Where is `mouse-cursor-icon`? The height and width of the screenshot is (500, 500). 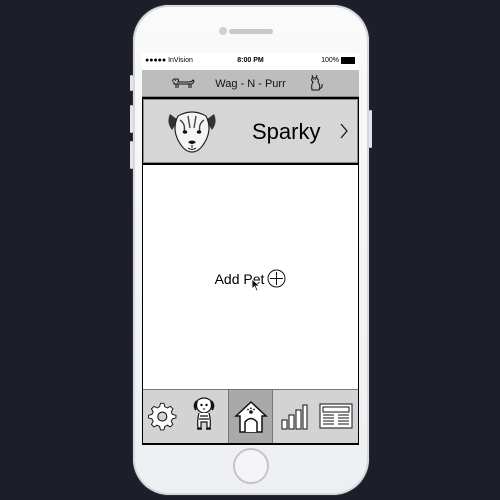
mouse-cursor-icon is located at coordinates (256, 285).